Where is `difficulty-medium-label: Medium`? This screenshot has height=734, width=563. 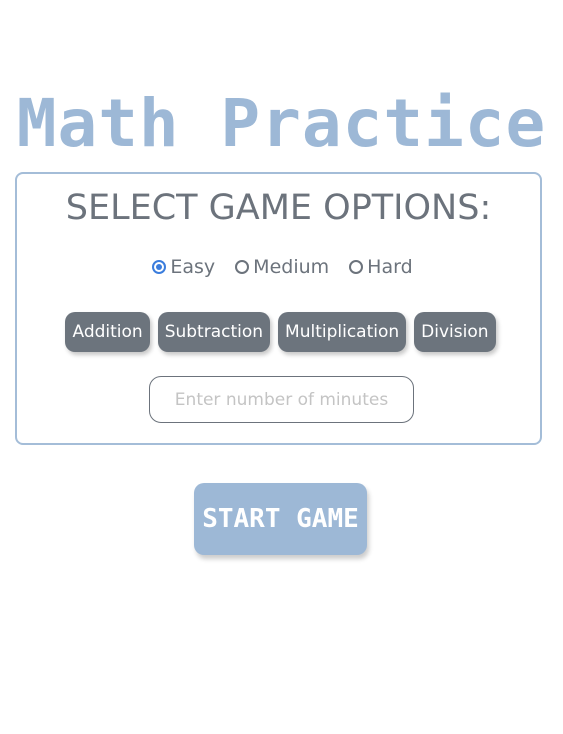 difficulty-medium-label: Medium is located at coordinates (291, 267).